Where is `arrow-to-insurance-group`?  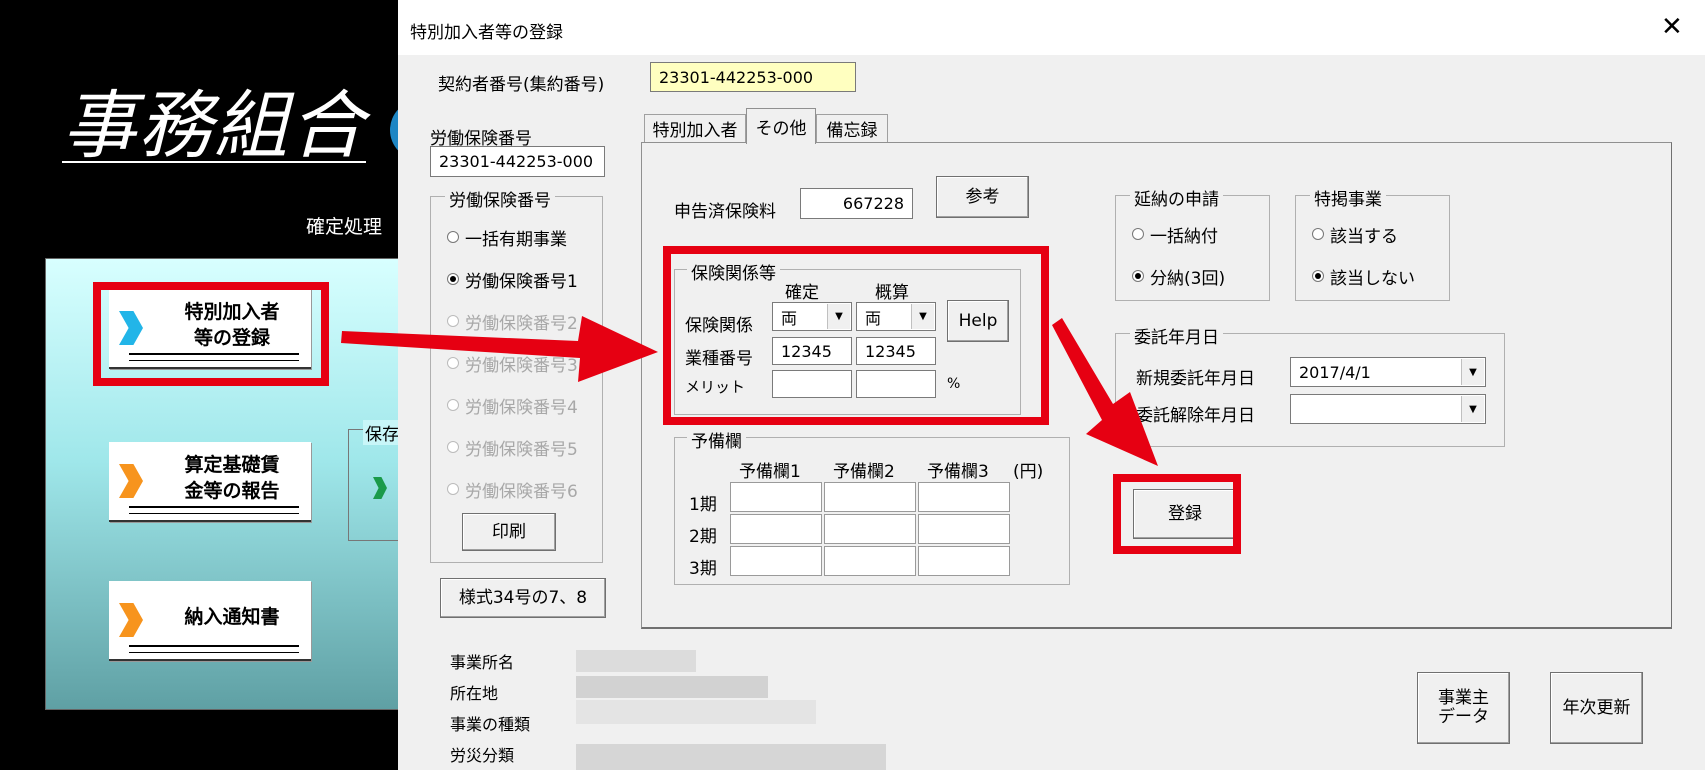 arrow-to-insurance-group is located at coordinates (499, 349).